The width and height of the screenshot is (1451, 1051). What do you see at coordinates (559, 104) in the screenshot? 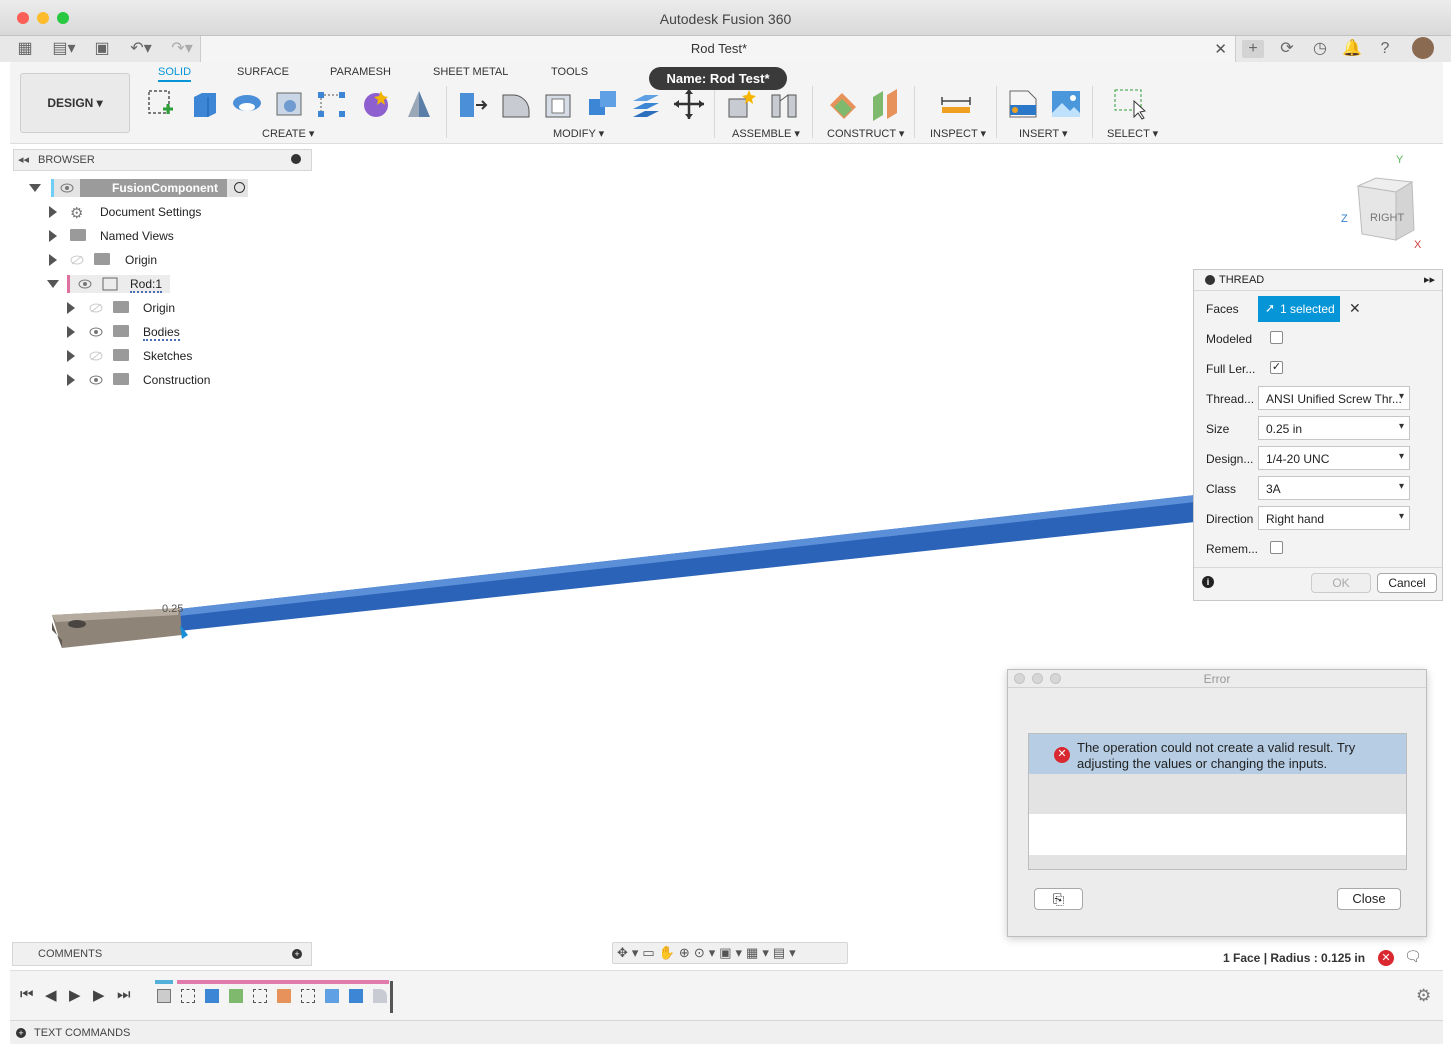
I see `shell-icon` at bounding box center [559, 104].